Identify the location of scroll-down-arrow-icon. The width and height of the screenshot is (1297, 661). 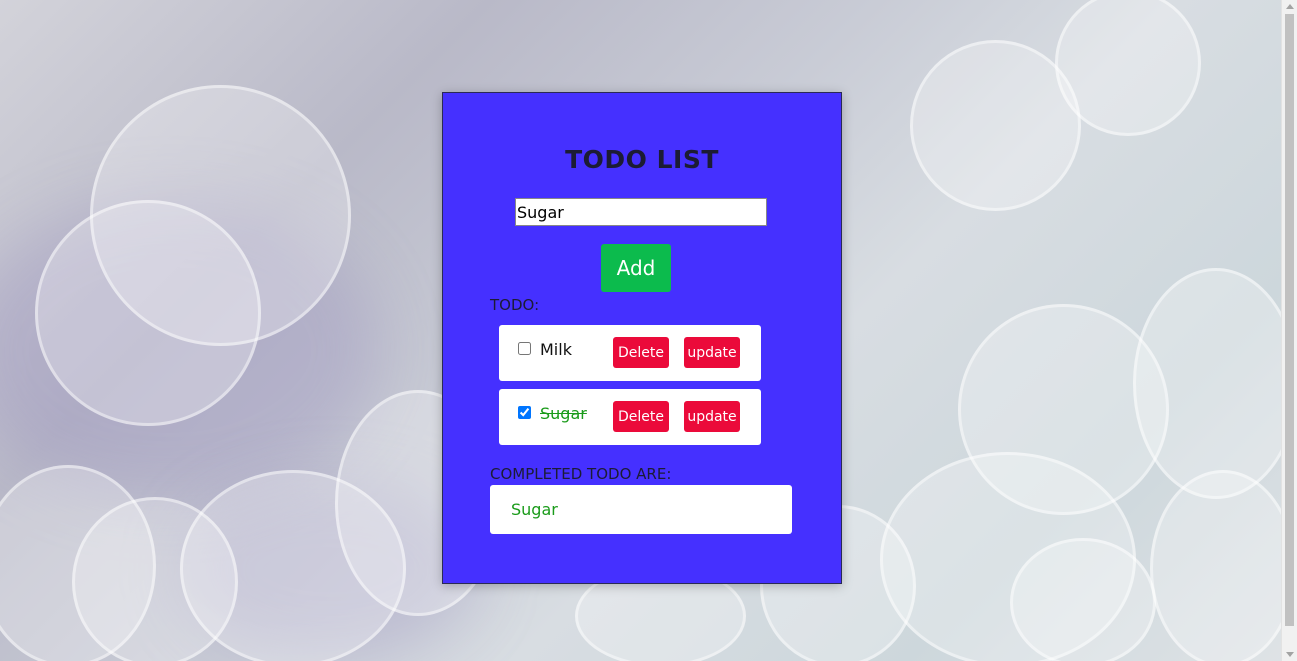
(1290, 654).